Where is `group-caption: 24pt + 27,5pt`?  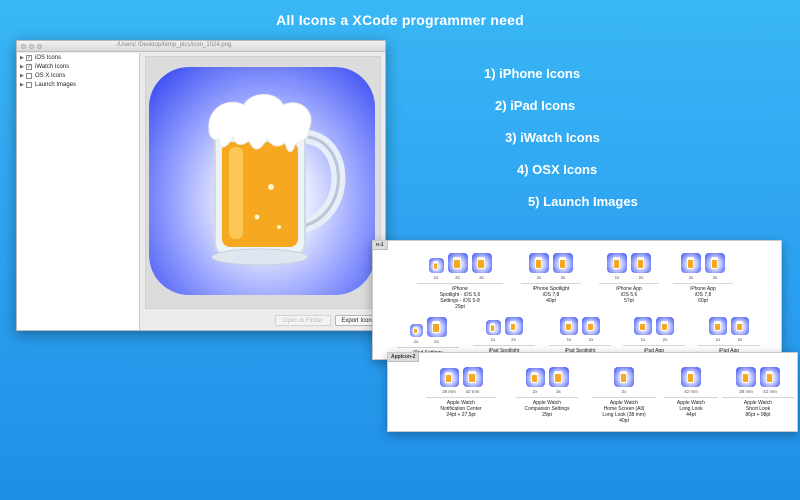 group-caption: 24pt + 27,5pt is located at coordinates (461, 415).